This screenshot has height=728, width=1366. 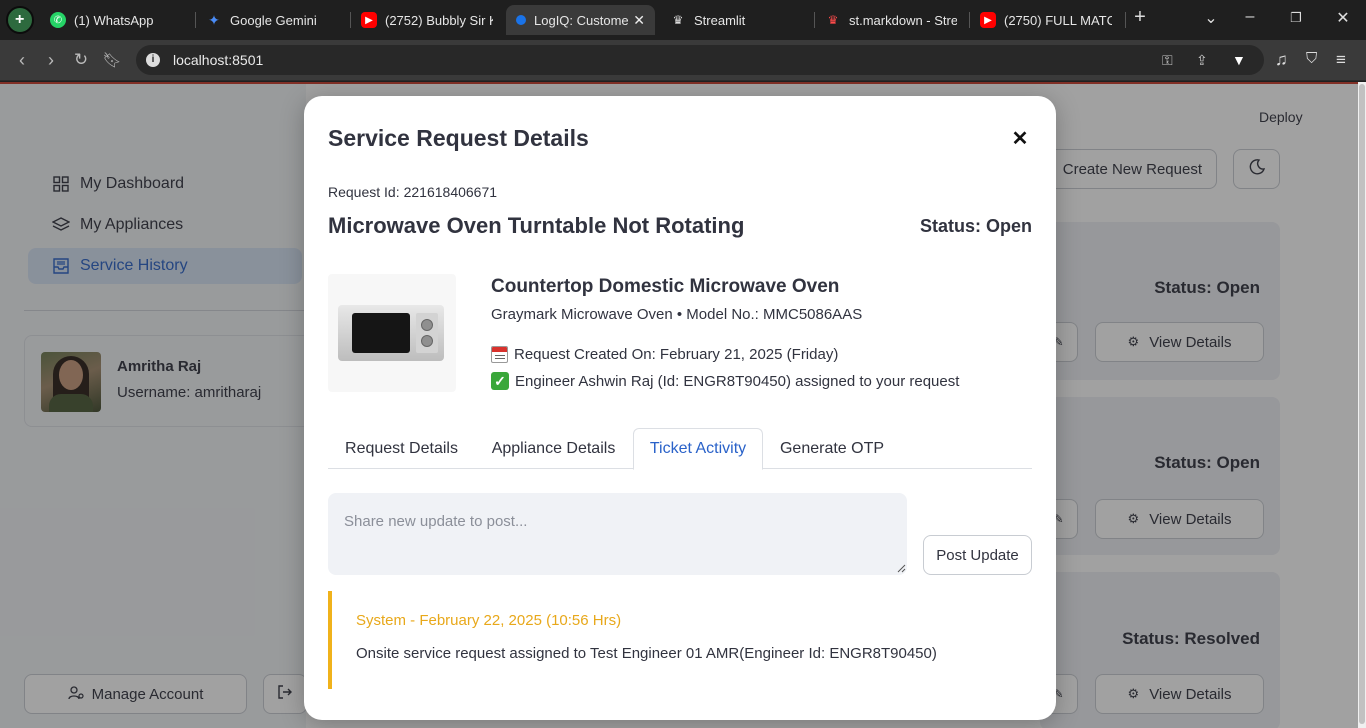 I want to click on close-window-icon: ✕, so click(x=1343, y=18).